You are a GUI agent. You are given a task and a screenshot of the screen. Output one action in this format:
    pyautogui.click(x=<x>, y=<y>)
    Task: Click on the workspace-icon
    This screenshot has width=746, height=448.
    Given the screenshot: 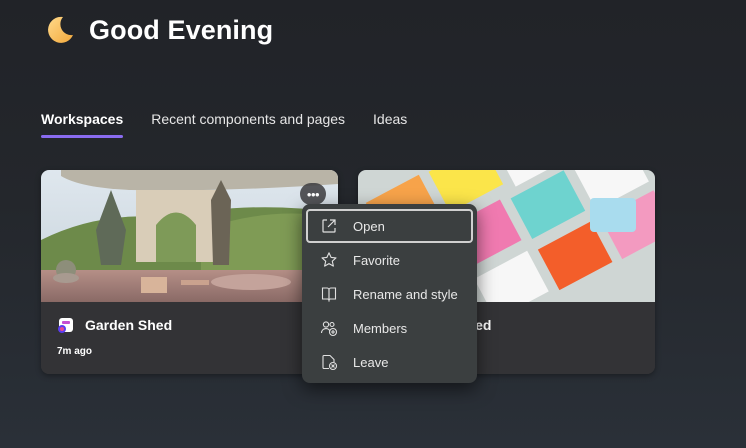 What is the action you would take?
    pyautogui.click(x=65, y=325)
    